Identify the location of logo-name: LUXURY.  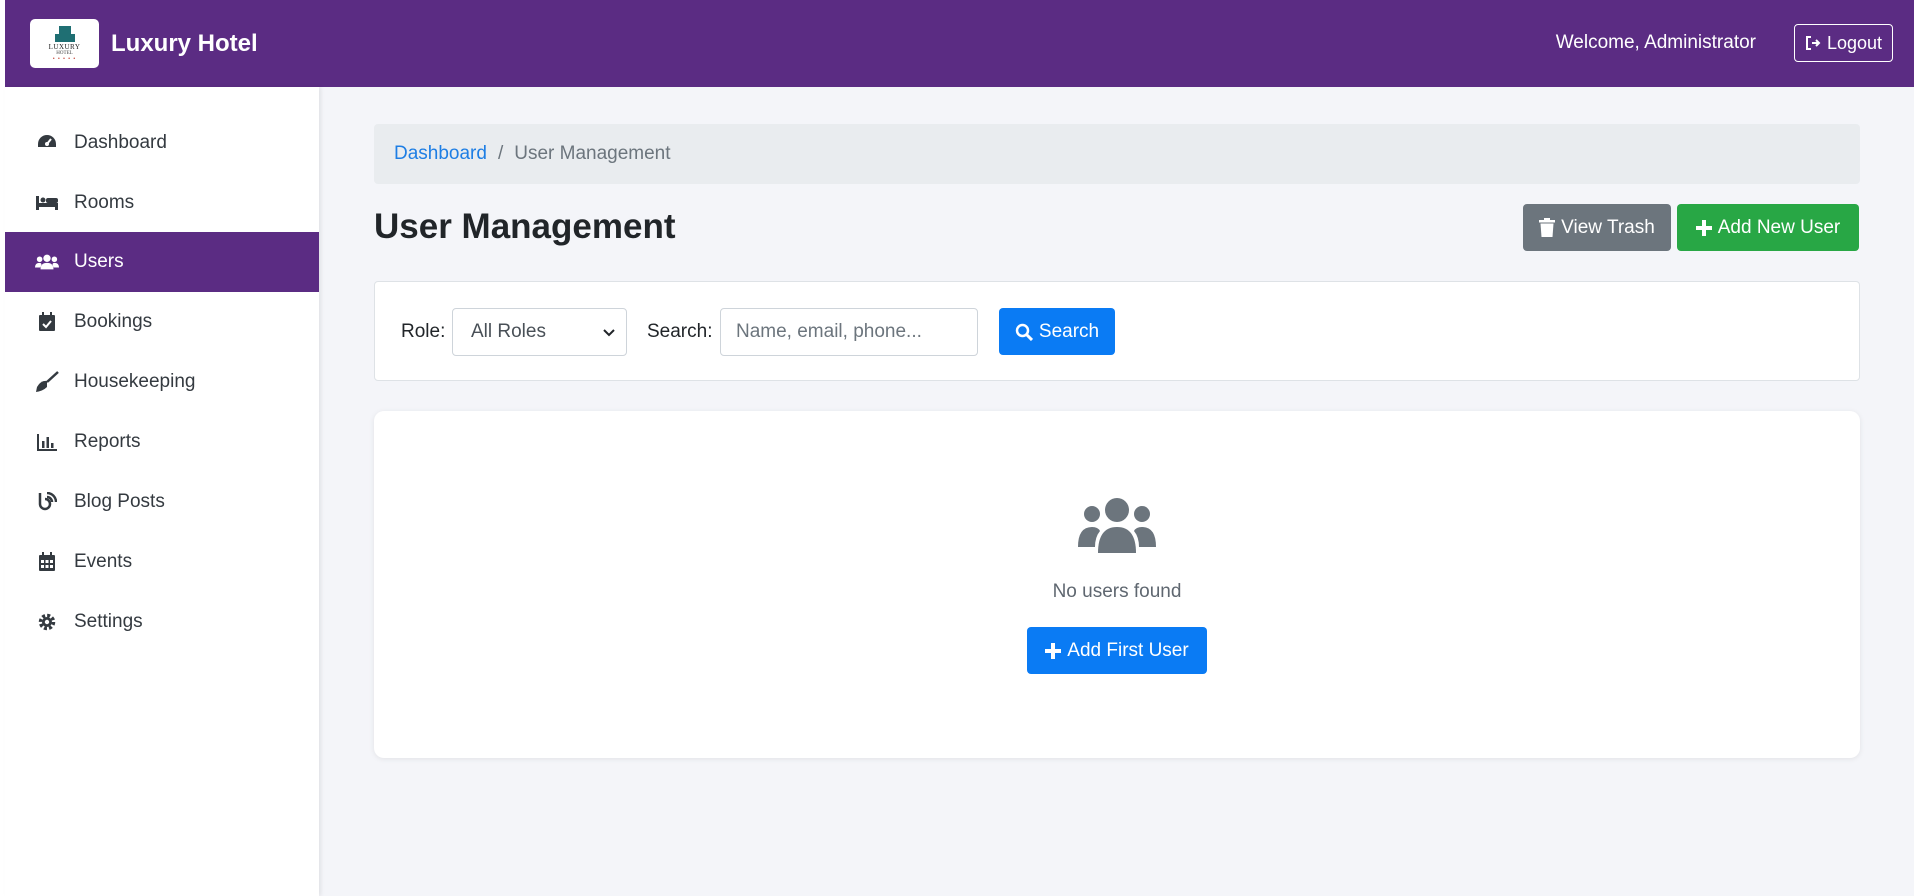
(64, 46).